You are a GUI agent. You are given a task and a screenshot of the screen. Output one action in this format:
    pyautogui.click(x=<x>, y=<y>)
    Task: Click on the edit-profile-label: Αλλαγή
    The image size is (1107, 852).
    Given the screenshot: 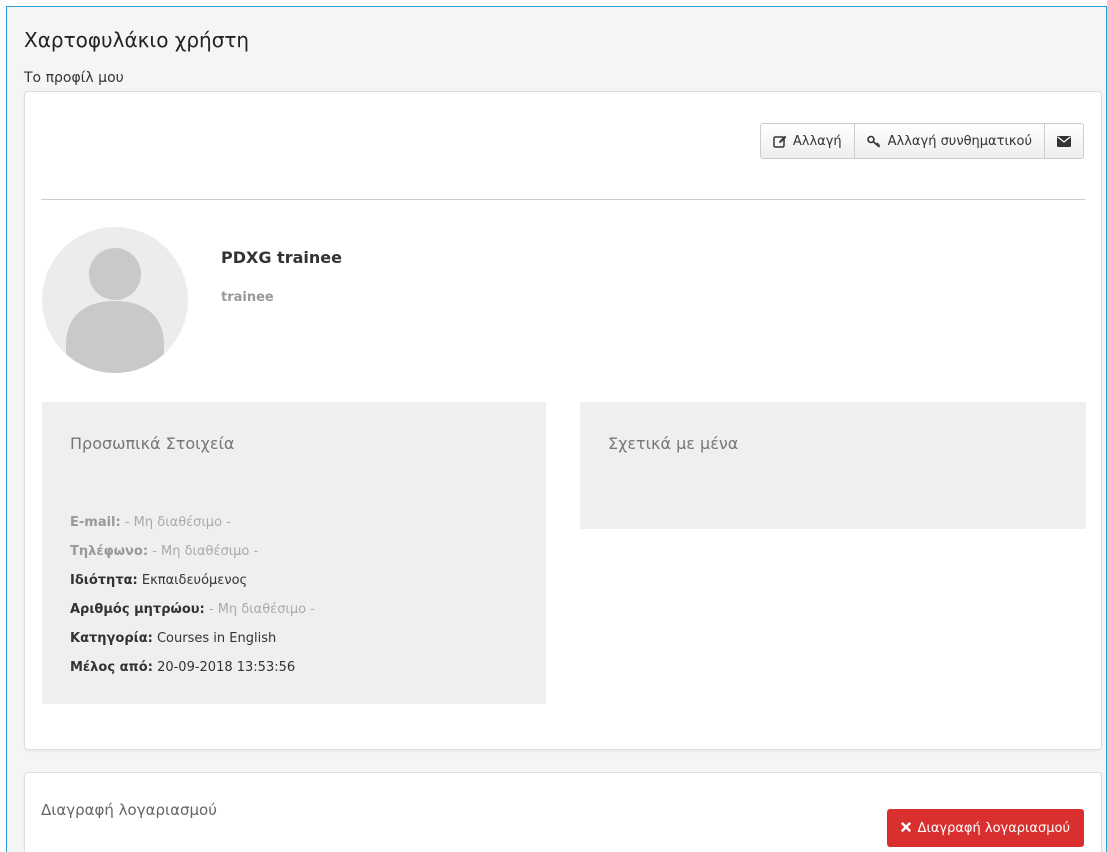 What is the action you would take?
    pyautogui.click(x=817, y=141)
    